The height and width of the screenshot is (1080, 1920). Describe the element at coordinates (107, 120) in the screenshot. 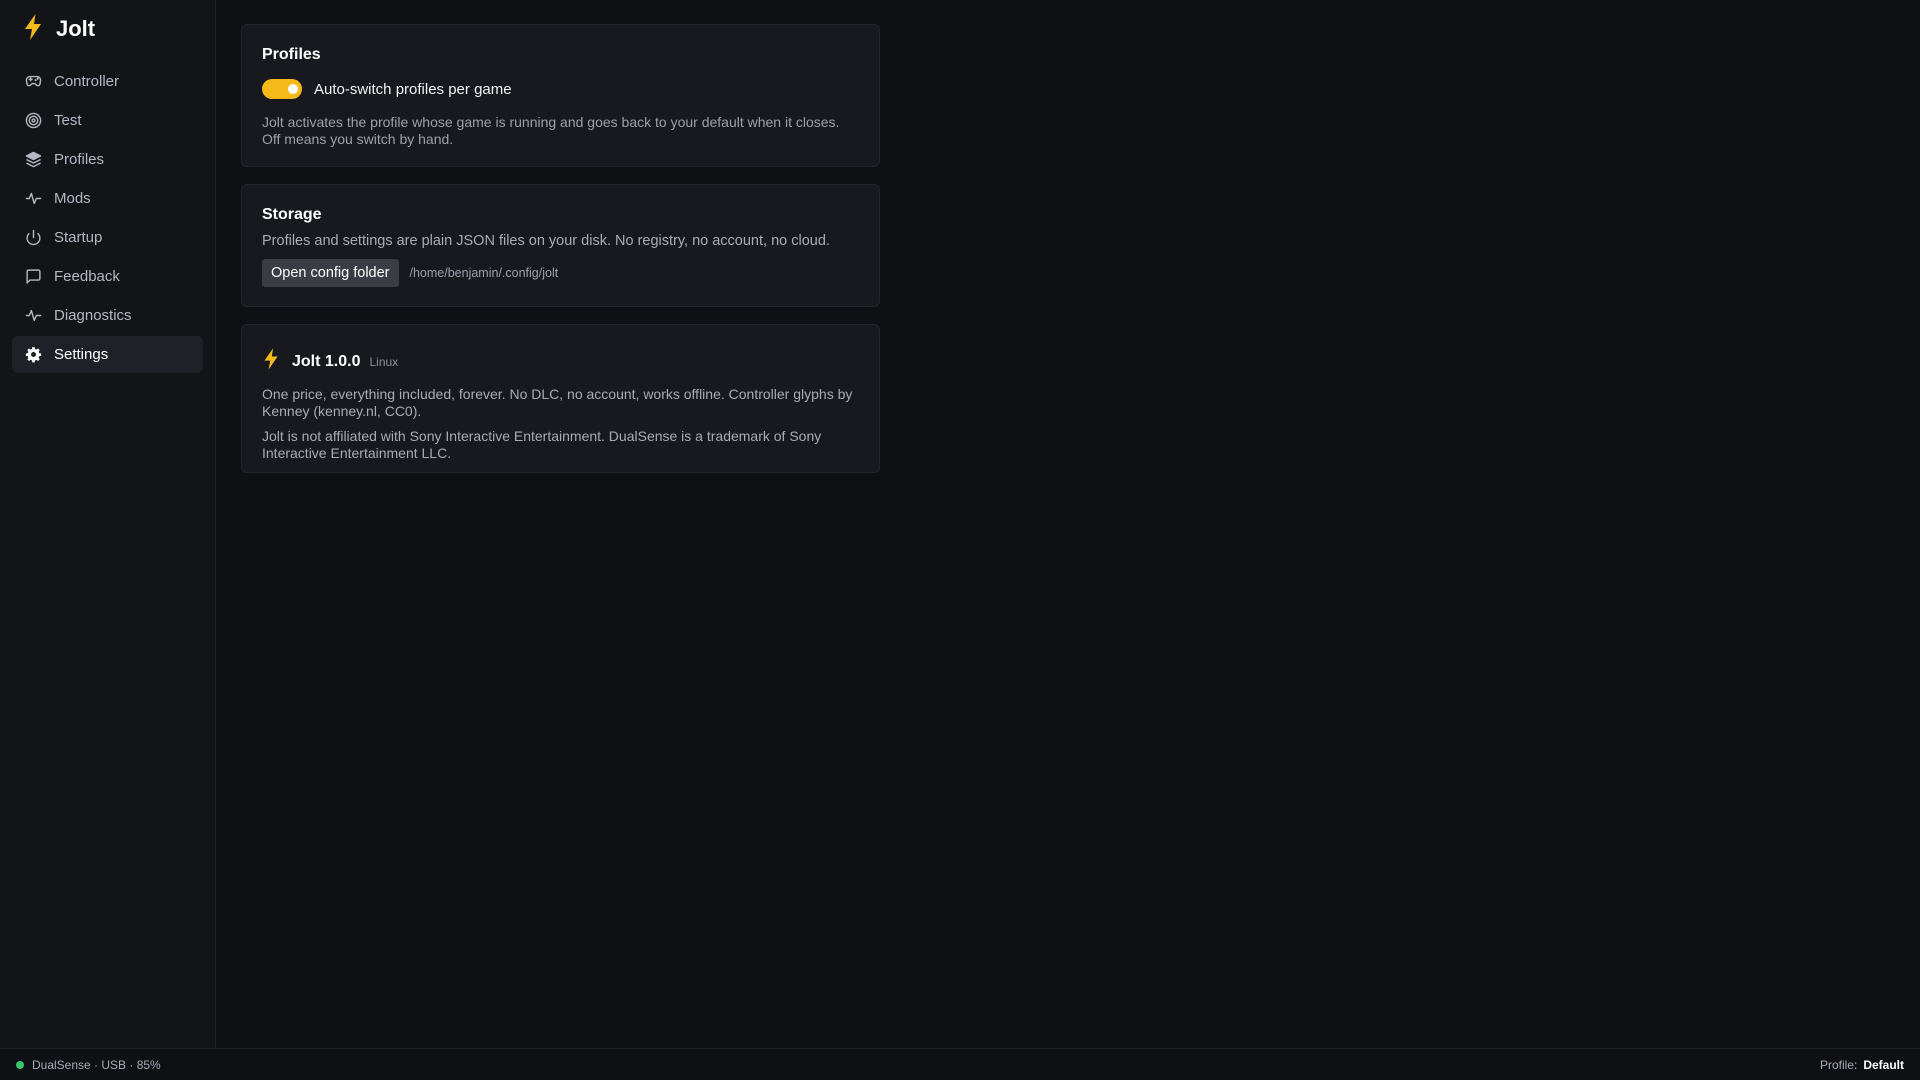

I see `sidebar-item-test: Test` at that location.